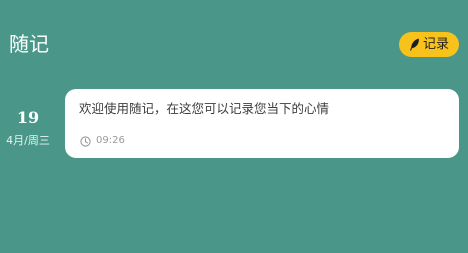 The width and height of the screenshot is (468, 253). I want to click on clock-icon, so click(85, 141).